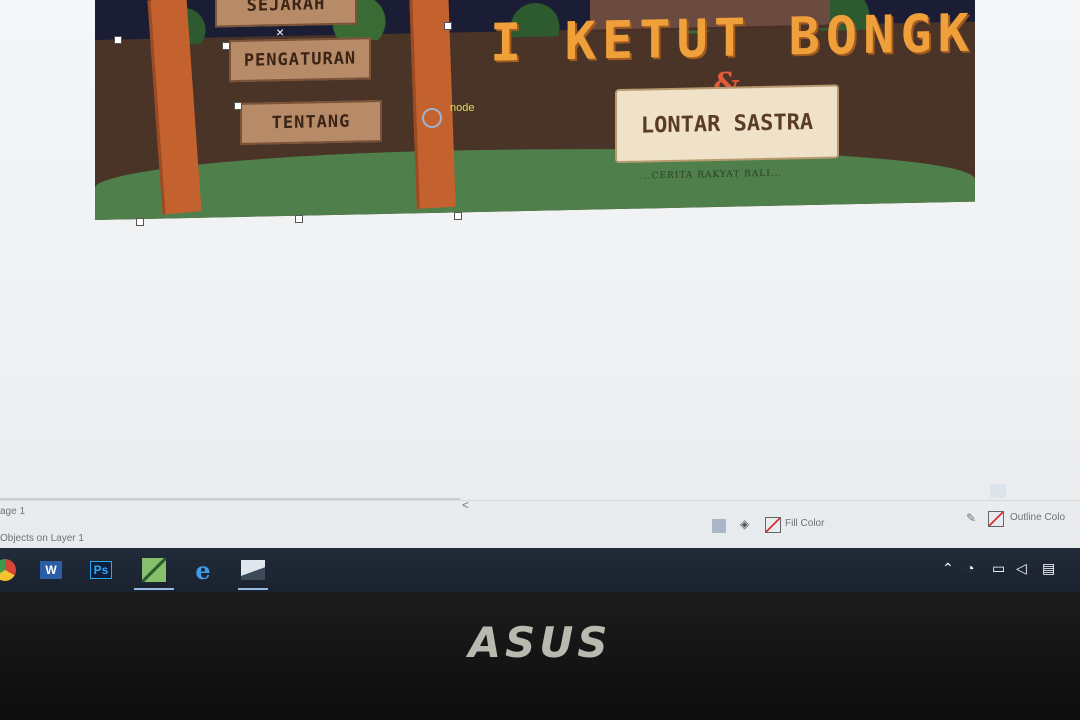 The width and height of the screenshot is (1080, 720). Describe the element at coordinates (253, 573) in the screenshot. I see `photos-icon` at that location.